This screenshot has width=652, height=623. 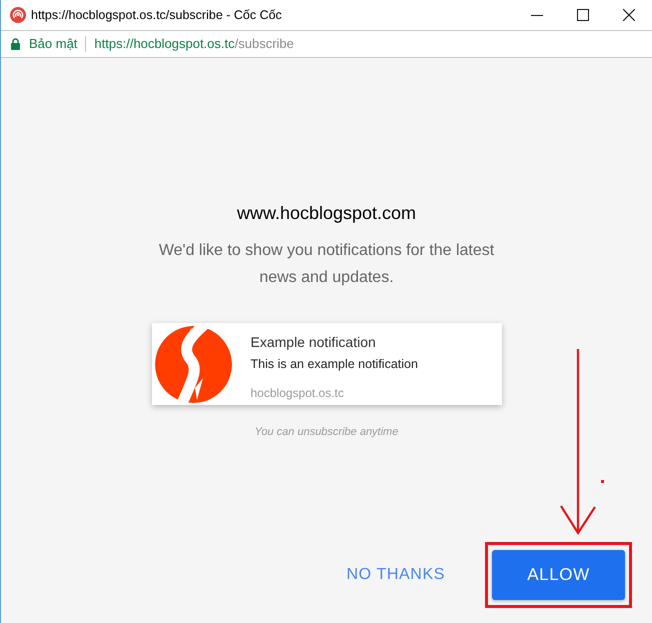 I want to click on url-path: /subscribe, so click(x=264, y=44).